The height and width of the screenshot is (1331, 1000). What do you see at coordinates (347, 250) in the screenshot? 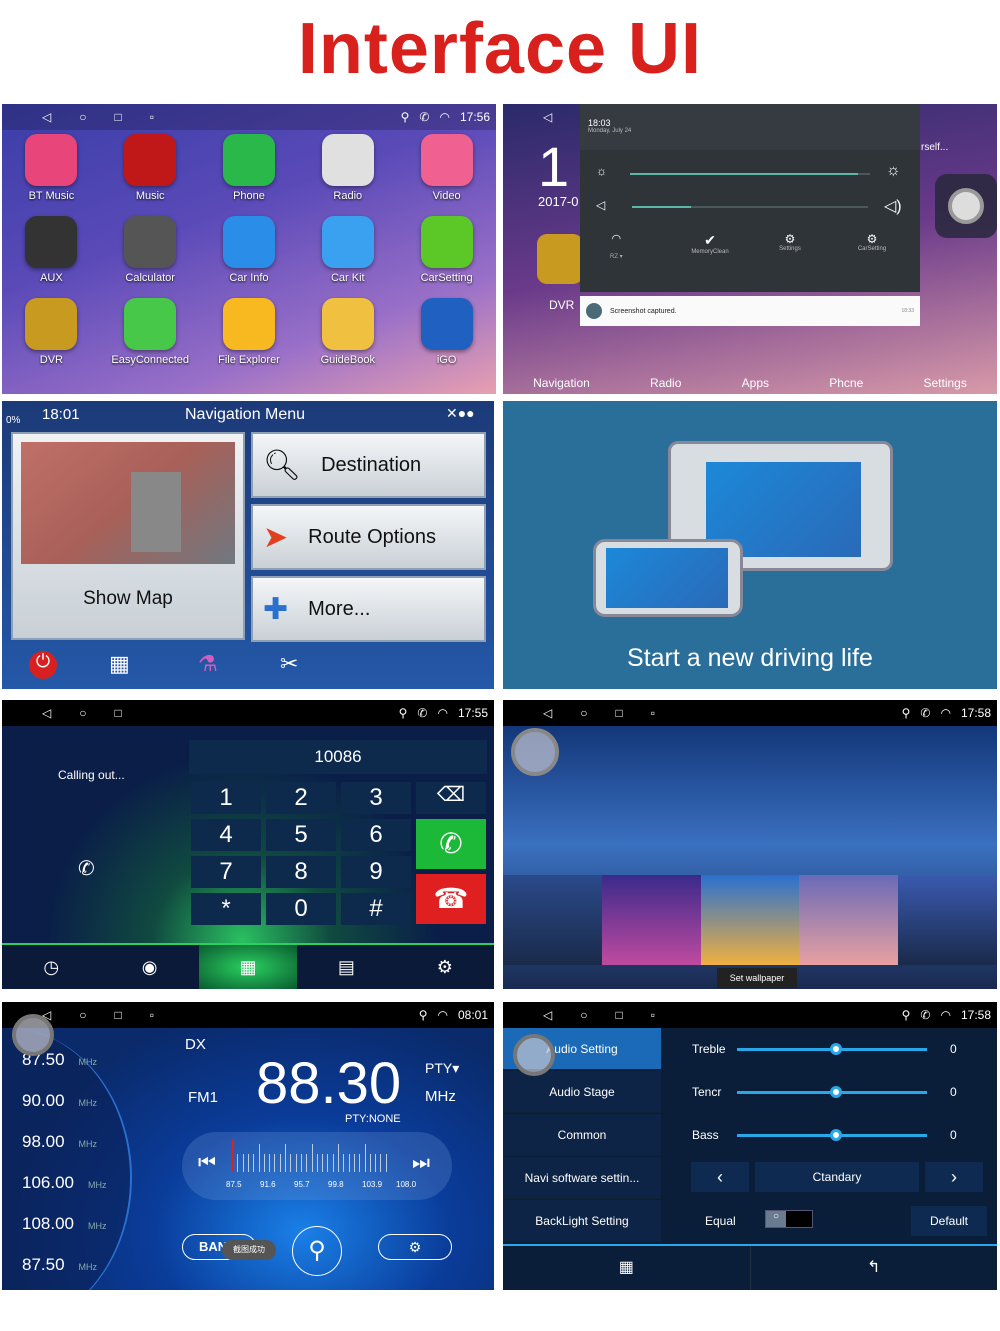
I see `app-car-kit: Car Kit` at bounding box center [347, 250].